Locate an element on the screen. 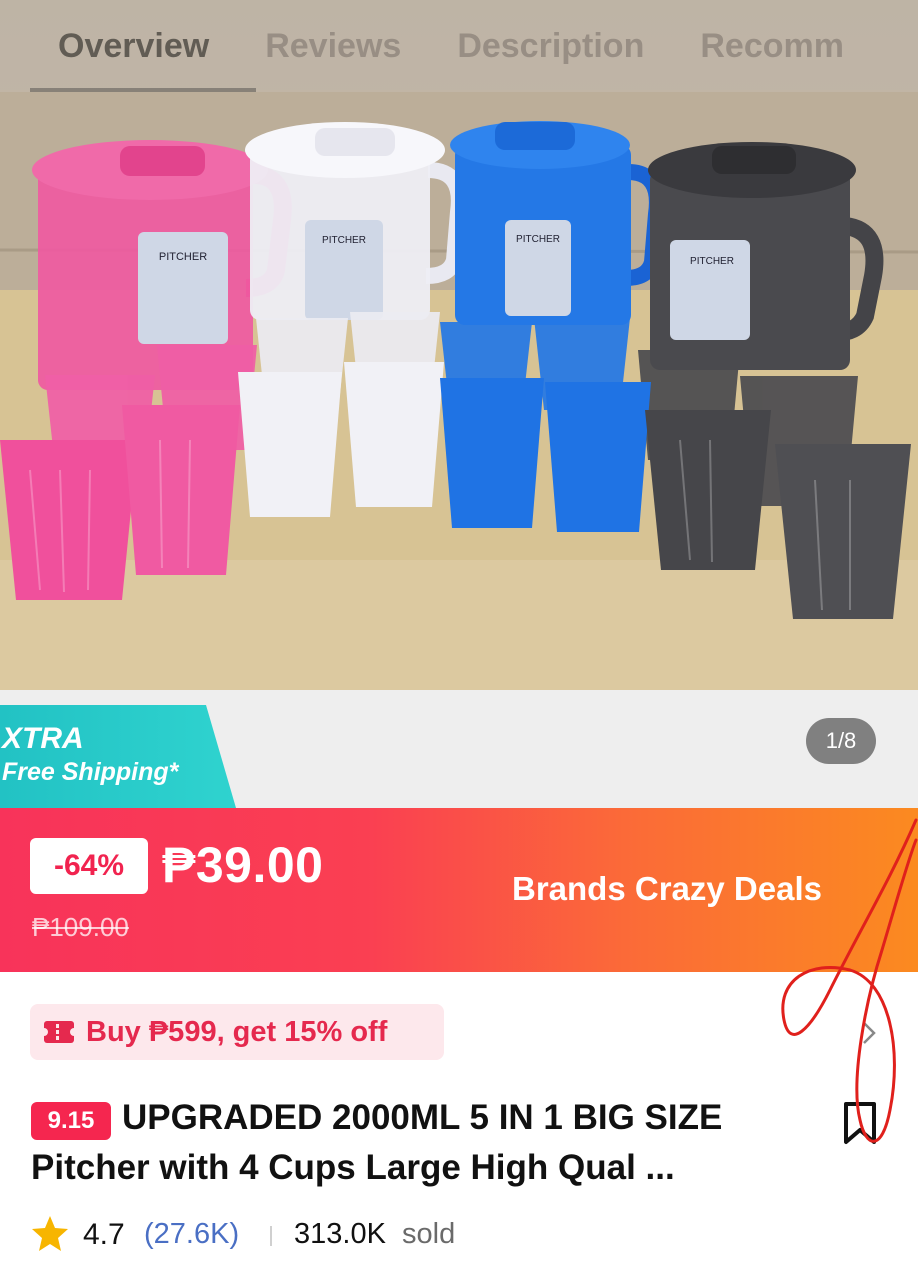 The height and width of the screenshot is (1280, 918). divider is located at coordinates (271, 1236).